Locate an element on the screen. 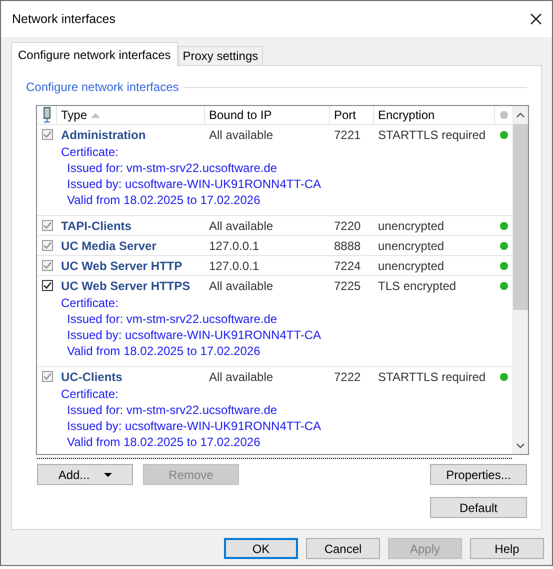 The width and height of the screenshot is (553, 569). port: 7220 is located at coordinates (347, 225).